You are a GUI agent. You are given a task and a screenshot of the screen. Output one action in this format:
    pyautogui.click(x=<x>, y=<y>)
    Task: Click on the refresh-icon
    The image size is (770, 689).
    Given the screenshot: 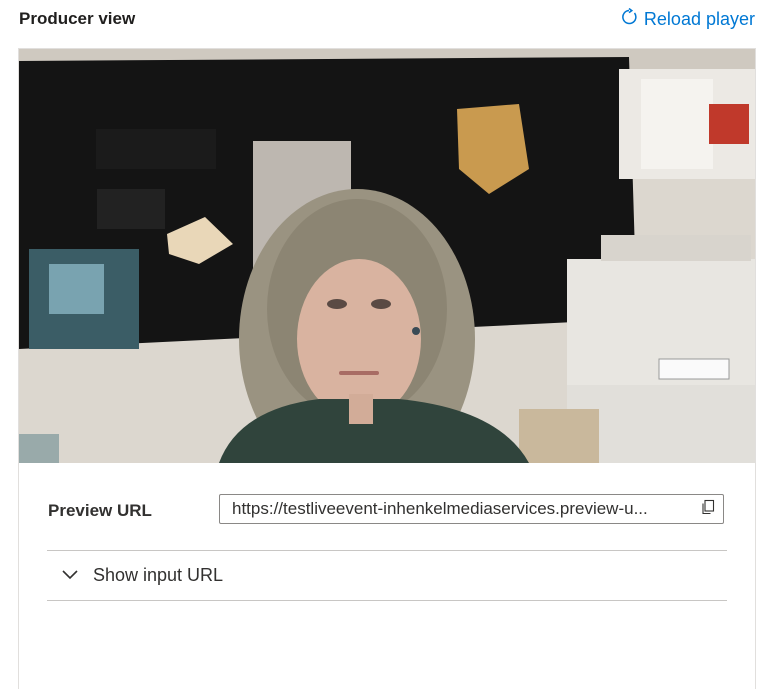 What is the action you would take?
    pyautogui.click(x=629, y=19)
    